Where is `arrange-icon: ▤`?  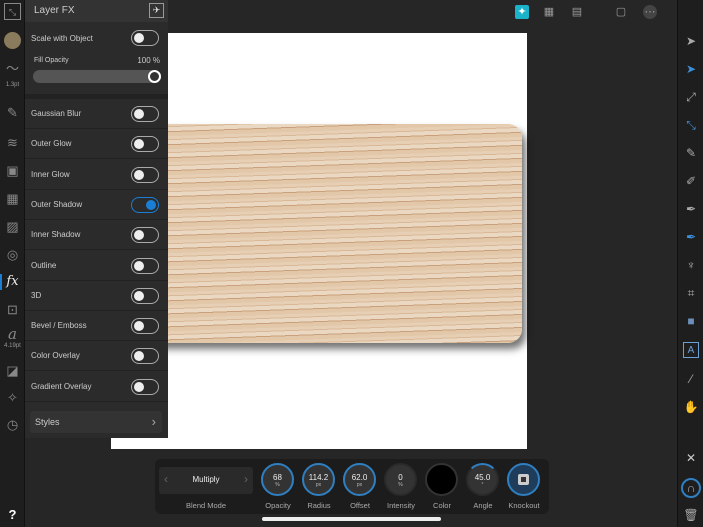 arrange-icon: ▤ is located at coordinates (577, 12).